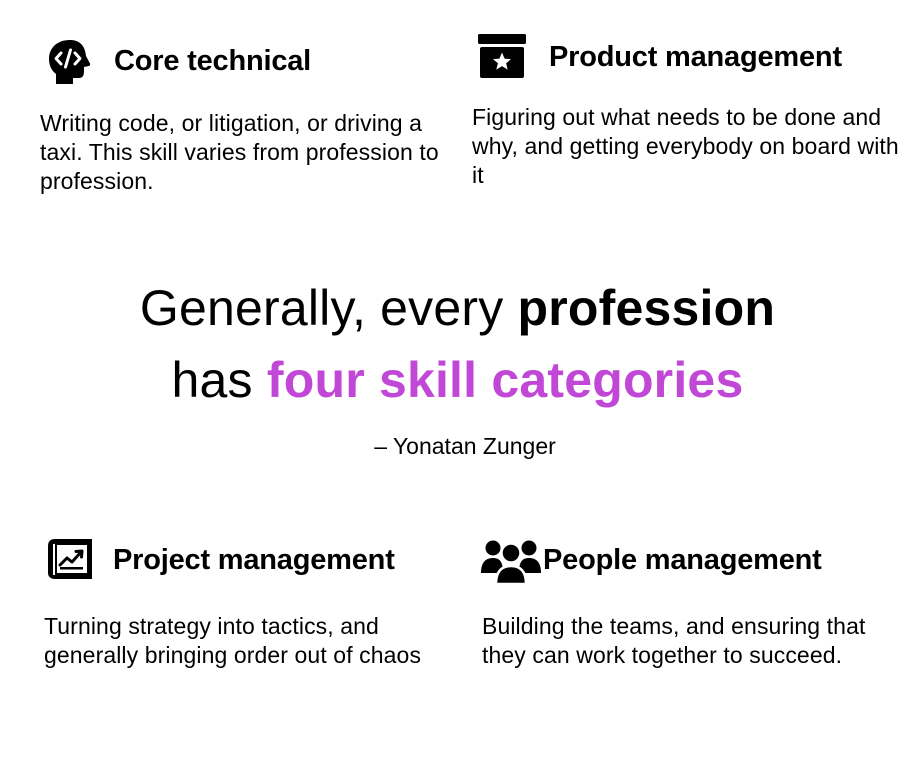  Describe the element at coordinates (213, 60) in the screenshot. I see `skill-title: Core technical` at that location.